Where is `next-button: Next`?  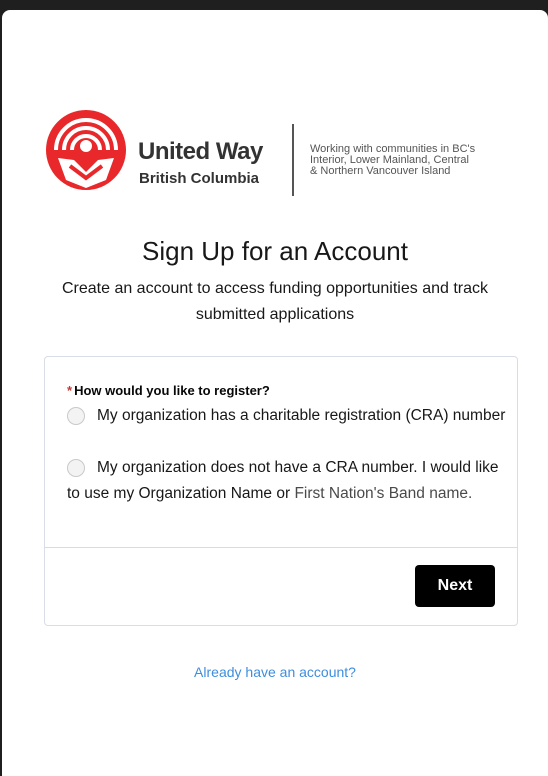
next-button: Next is located at coordinates (455, 586).